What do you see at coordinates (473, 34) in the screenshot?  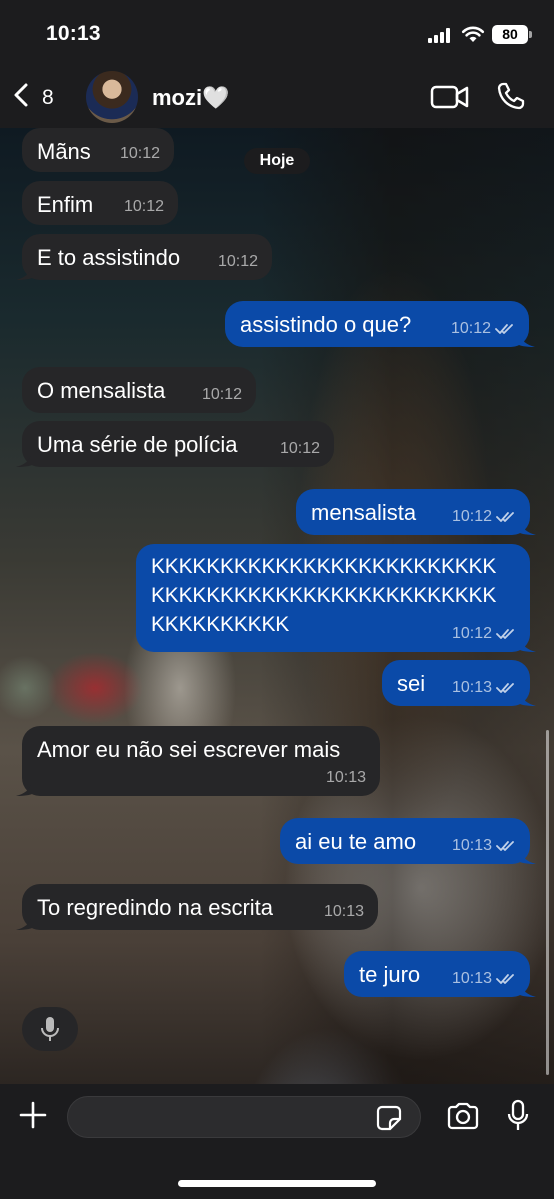 I see `wifi-icon` at bounding box center [473, 34].